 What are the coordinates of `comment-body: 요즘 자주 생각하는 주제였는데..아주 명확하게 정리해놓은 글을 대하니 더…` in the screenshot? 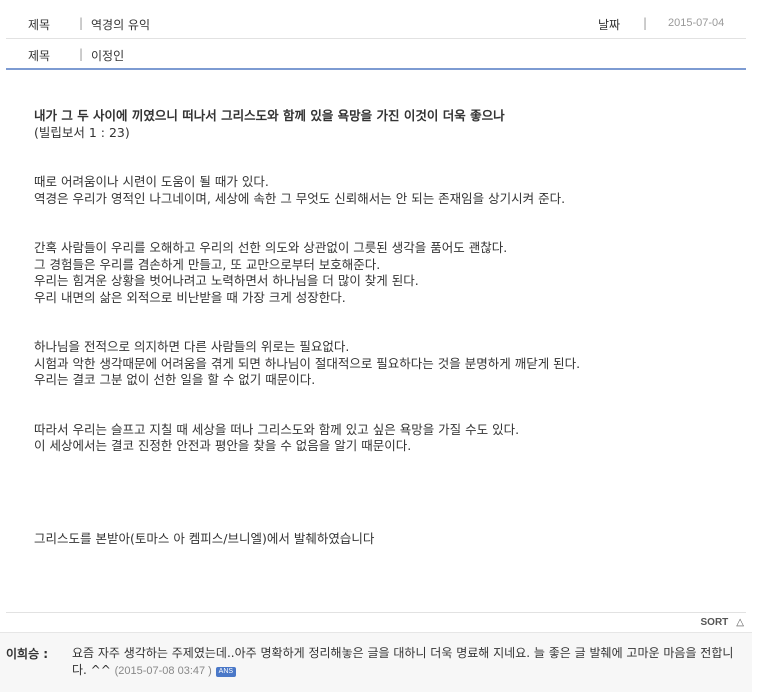 It's located at (410, 662).